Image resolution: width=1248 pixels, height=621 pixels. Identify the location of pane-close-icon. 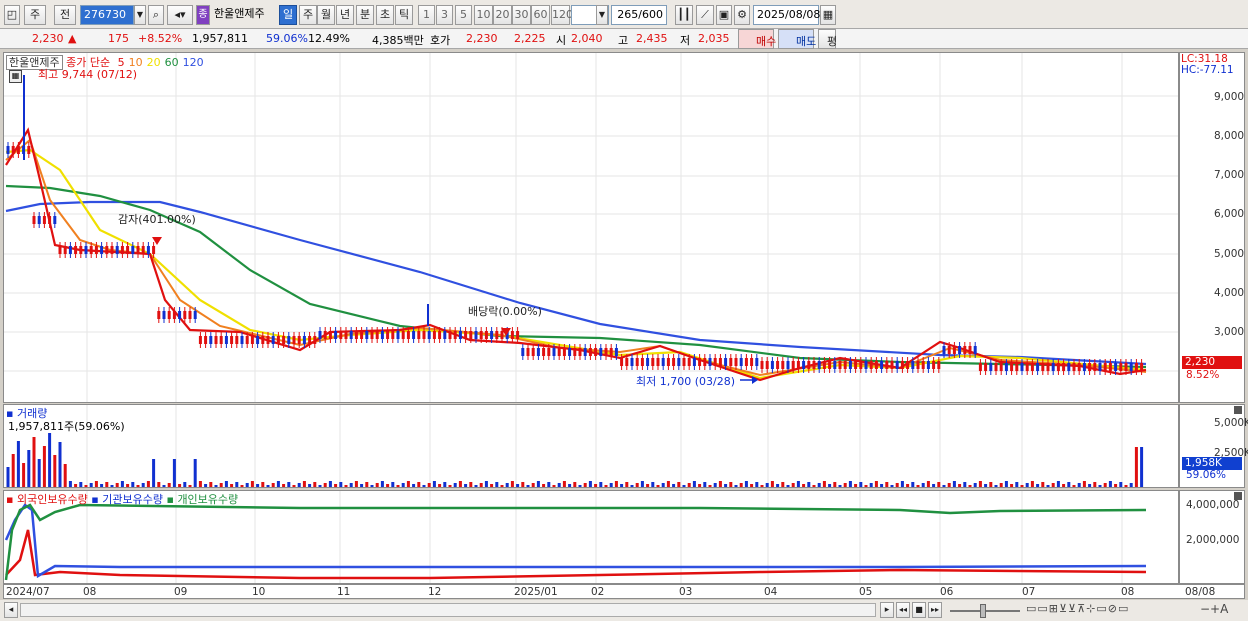
(1238, 410).